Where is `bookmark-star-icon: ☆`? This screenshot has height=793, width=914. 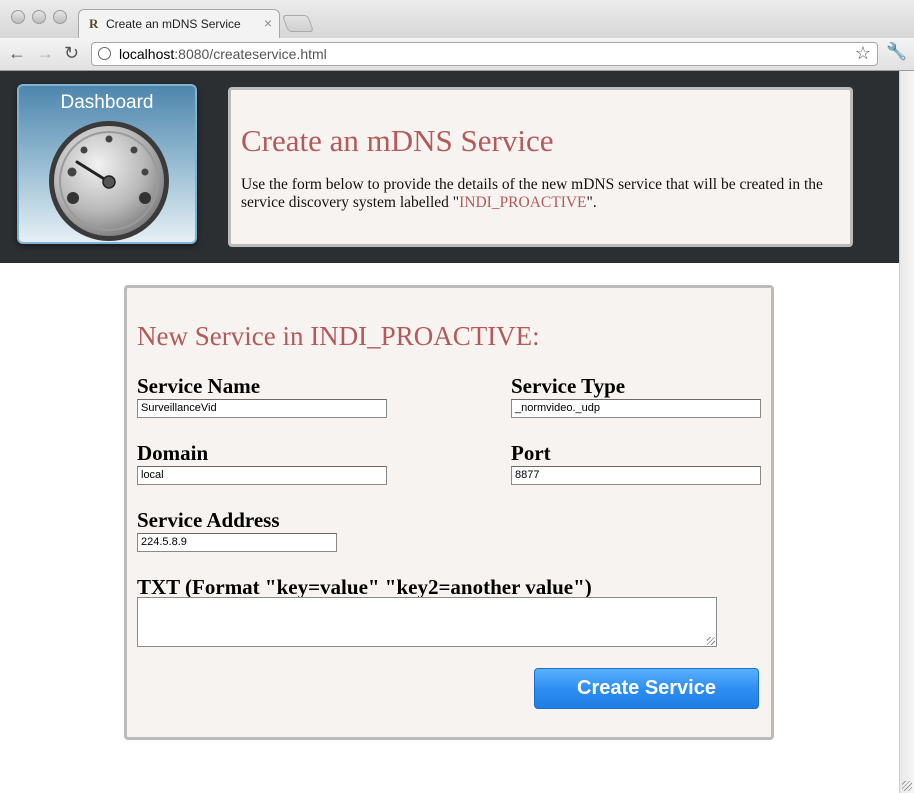 bookmark-star-icon: ☆ is located at coordinates (863, 53).